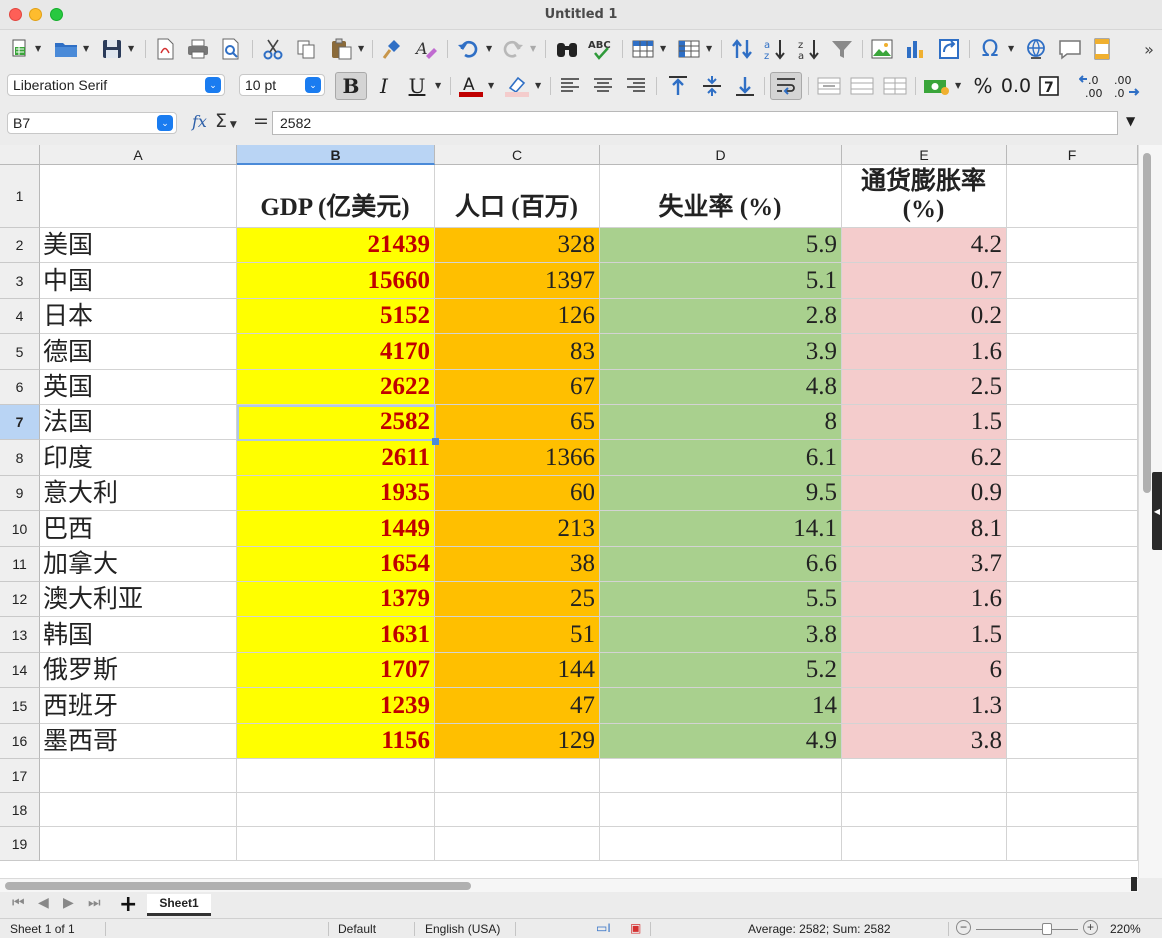 Image resolution: width=1162 pixels, height=938 pixels. I want to click on sum-button: Σ ▼, so click(226, 121).